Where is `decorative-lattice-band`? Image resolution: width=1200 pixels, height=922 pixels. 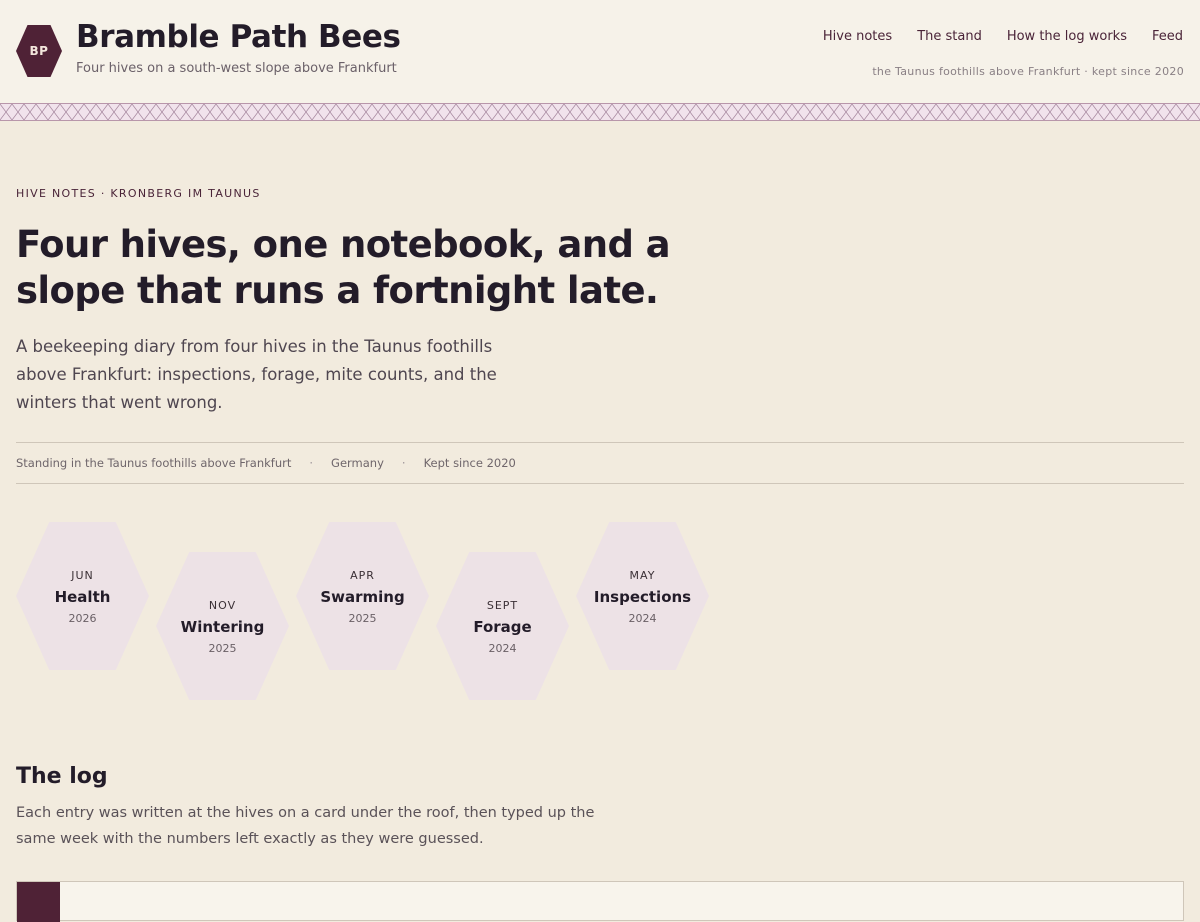
decorative-lattice-band is located at coordinates (600, 112).